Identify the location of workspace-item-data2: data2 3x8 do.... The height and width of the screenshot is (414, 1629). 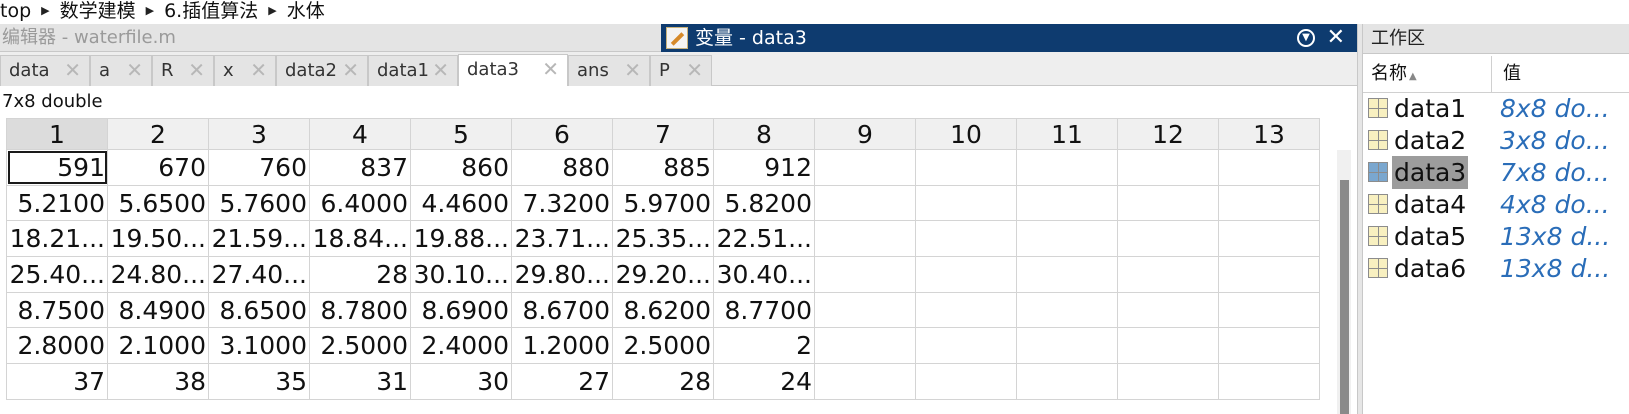
(1496, 140).